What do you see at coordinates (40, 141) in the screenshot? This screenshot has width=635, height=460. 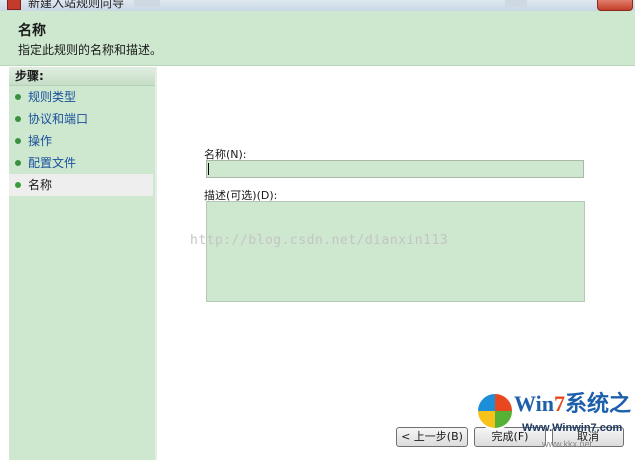 I see `step-label: 操作` at bounding box center [40, 141].